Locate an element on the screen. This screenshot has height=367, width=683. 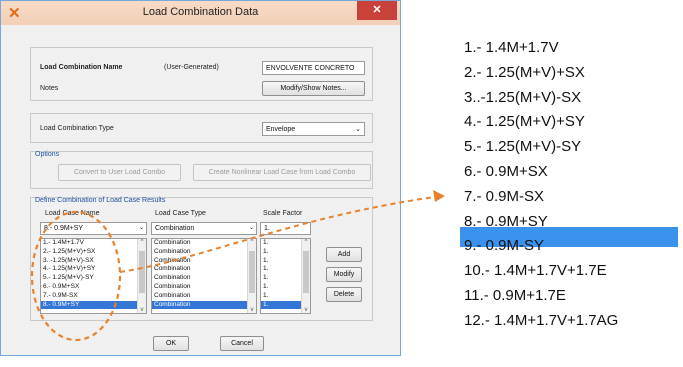
combination-item: 8.- 0.9M+SY is located at coordinates (506, 221).